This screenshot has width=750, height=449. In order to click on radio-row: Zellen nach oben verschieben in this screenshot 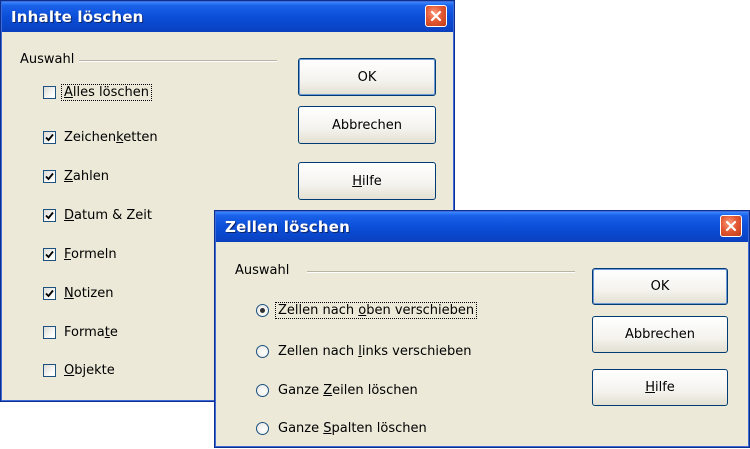, I will do `click(367, 310)`.